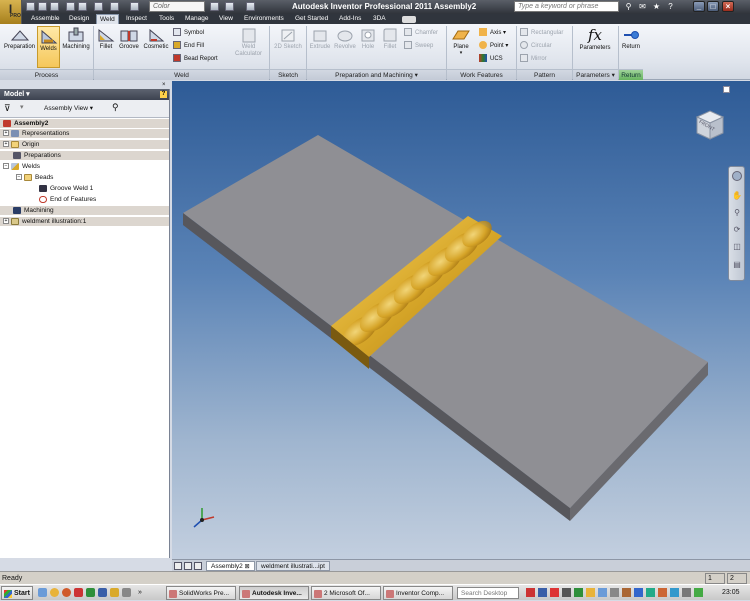 Image resolution: width=750 pixels, height=601 pixels. What do you see at coordinates (350, 19) in the screenshot?
I see `tab-add-ins: Add-Ins` at bounding box center [350, 19].